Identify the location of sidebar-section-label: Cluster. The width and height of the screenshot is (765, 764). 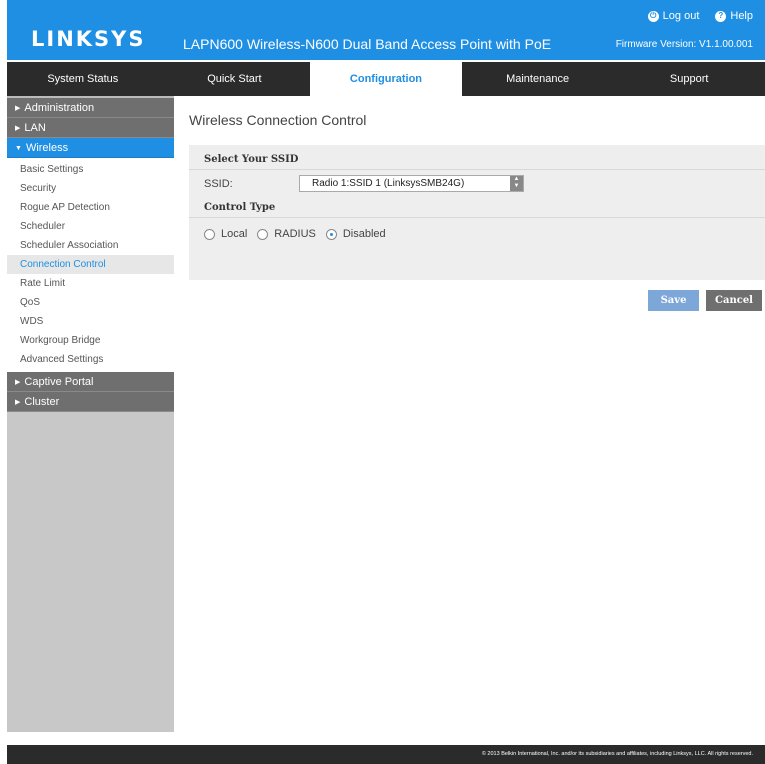
(42, 402).